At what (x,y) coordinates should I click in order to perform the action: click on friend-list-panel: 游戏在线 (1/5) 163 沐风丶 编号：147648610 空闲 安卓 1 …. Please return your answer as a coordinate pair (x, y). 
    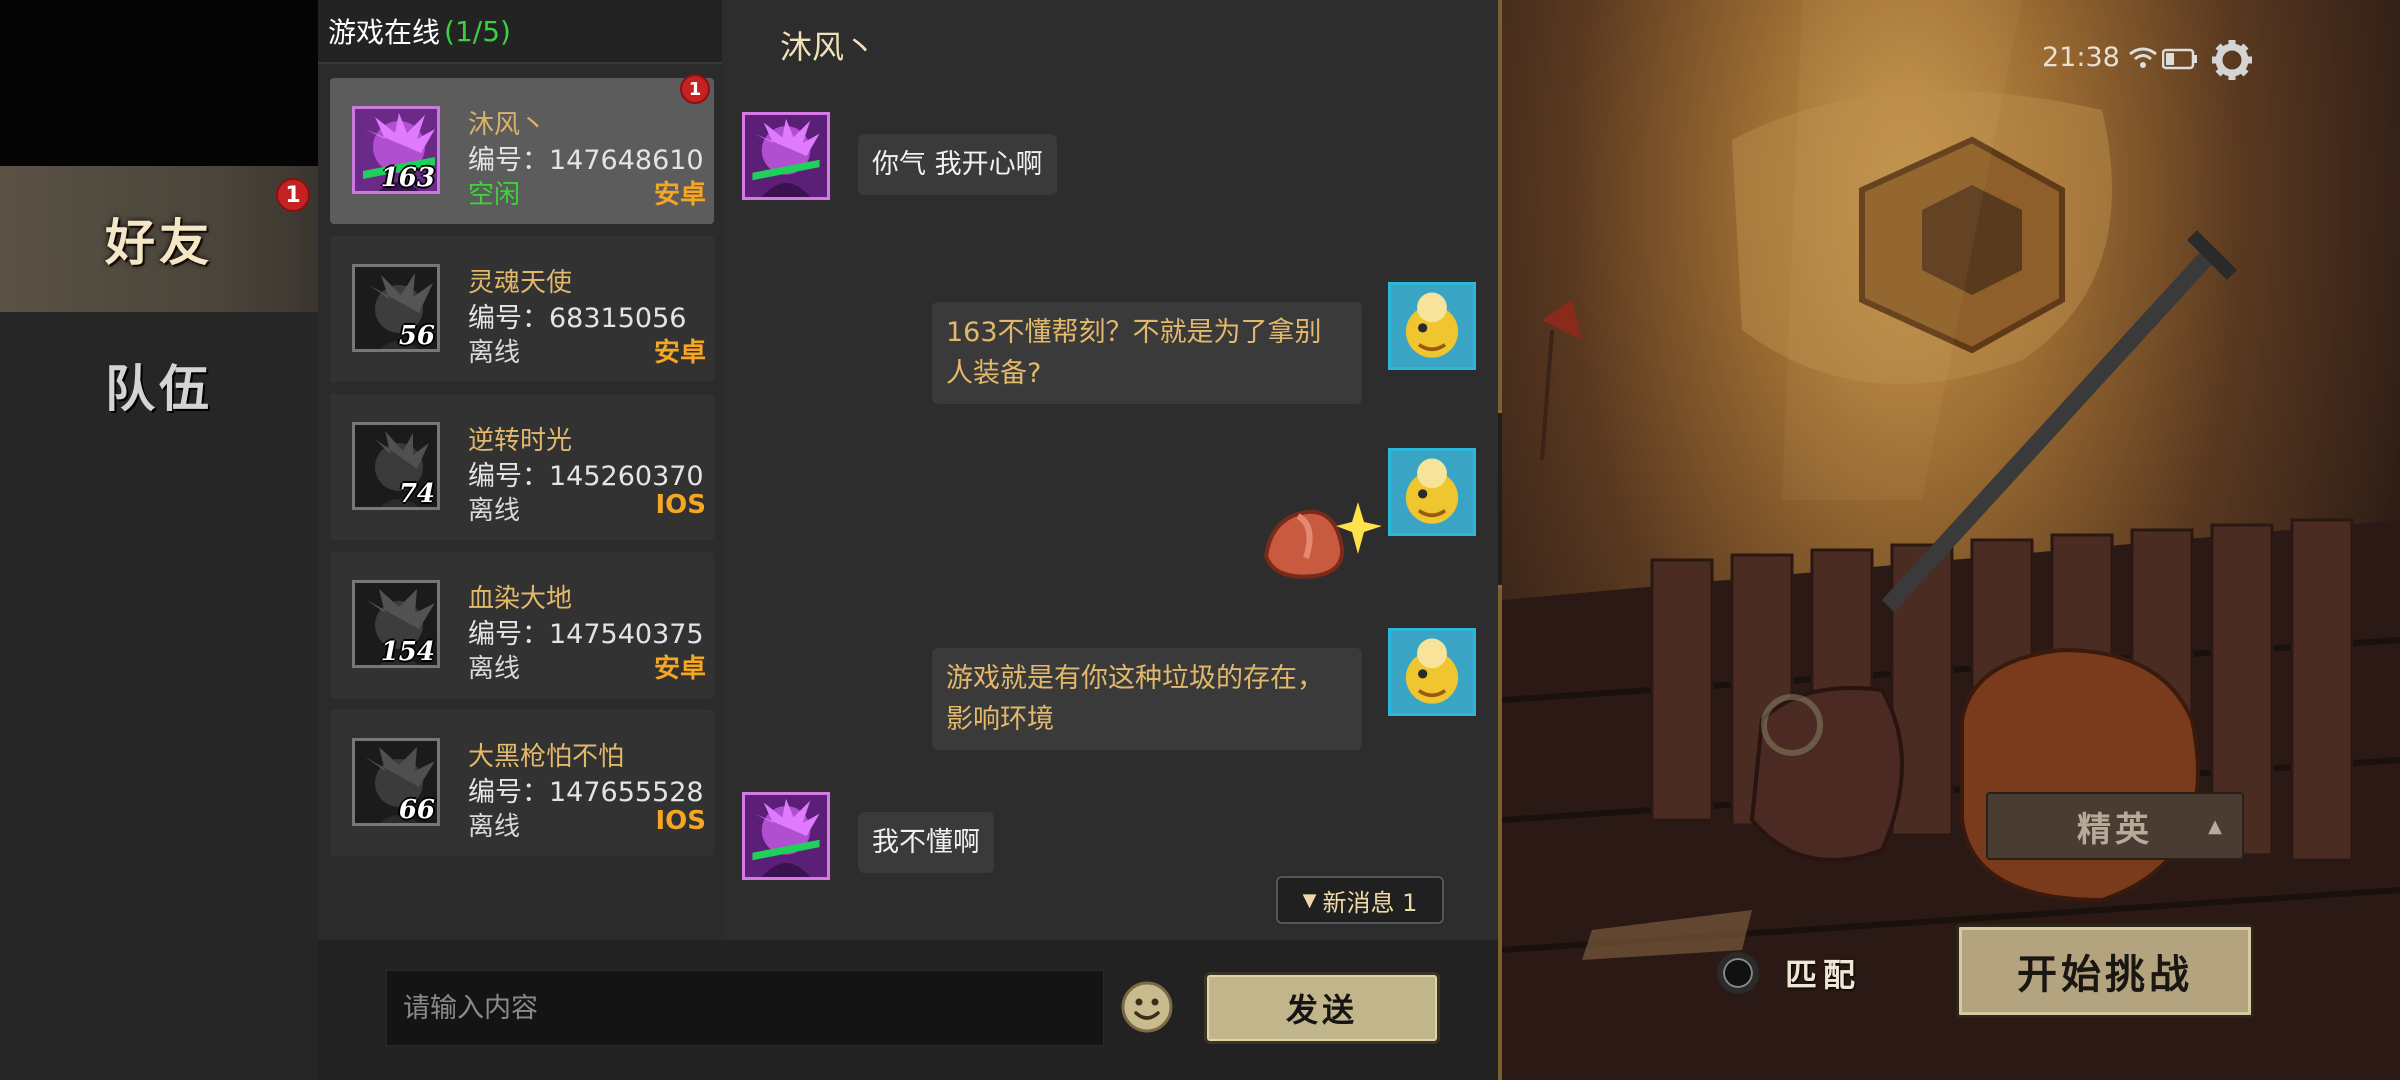
    Looking at the image, I should click on (520, 470).